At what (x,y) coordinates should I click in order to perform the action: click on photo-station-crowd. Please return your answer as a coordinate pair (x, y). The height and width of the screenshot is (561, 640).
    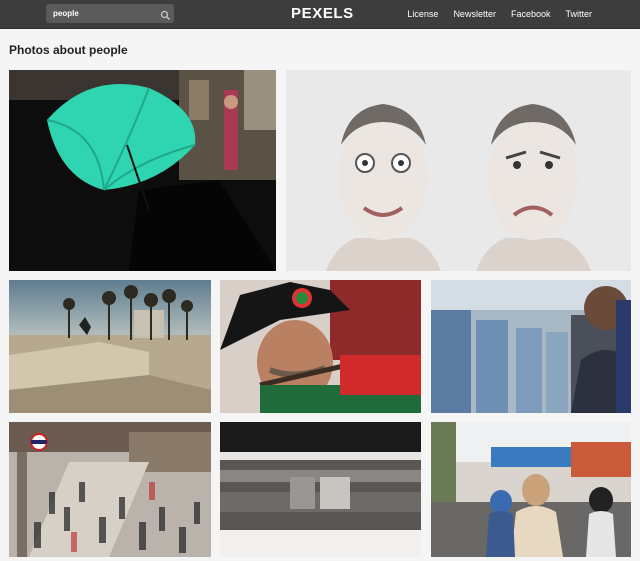
    Looking at the image, I should click on (110, 489).